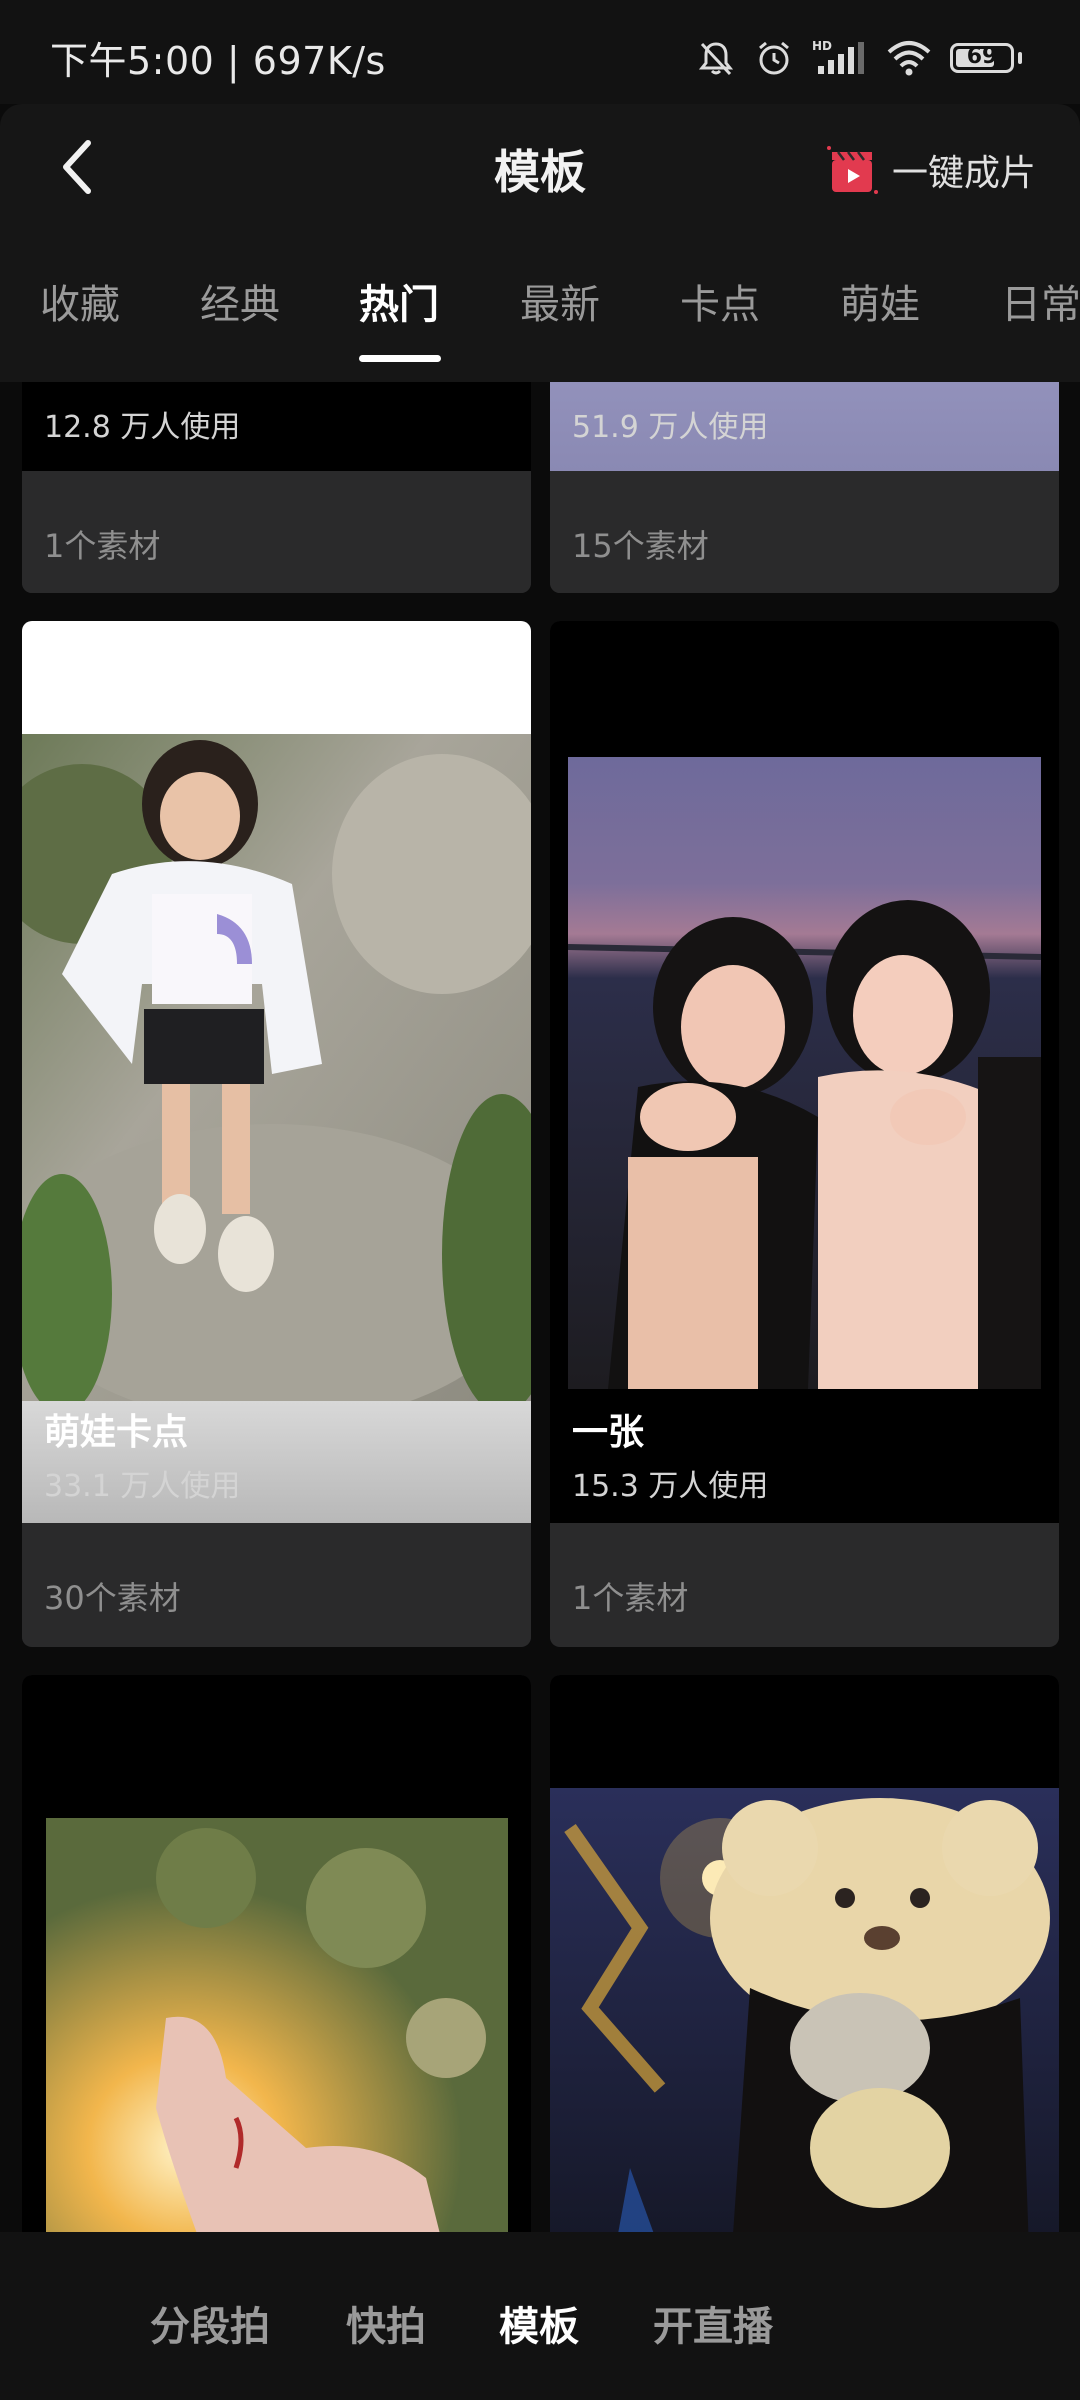 The image size is (1080, 2400). What do you see at coordinates (386, 2323) in the screenshot?
I see `nav-quick-shoot: 快拍` at bounding box center [386, 2323].